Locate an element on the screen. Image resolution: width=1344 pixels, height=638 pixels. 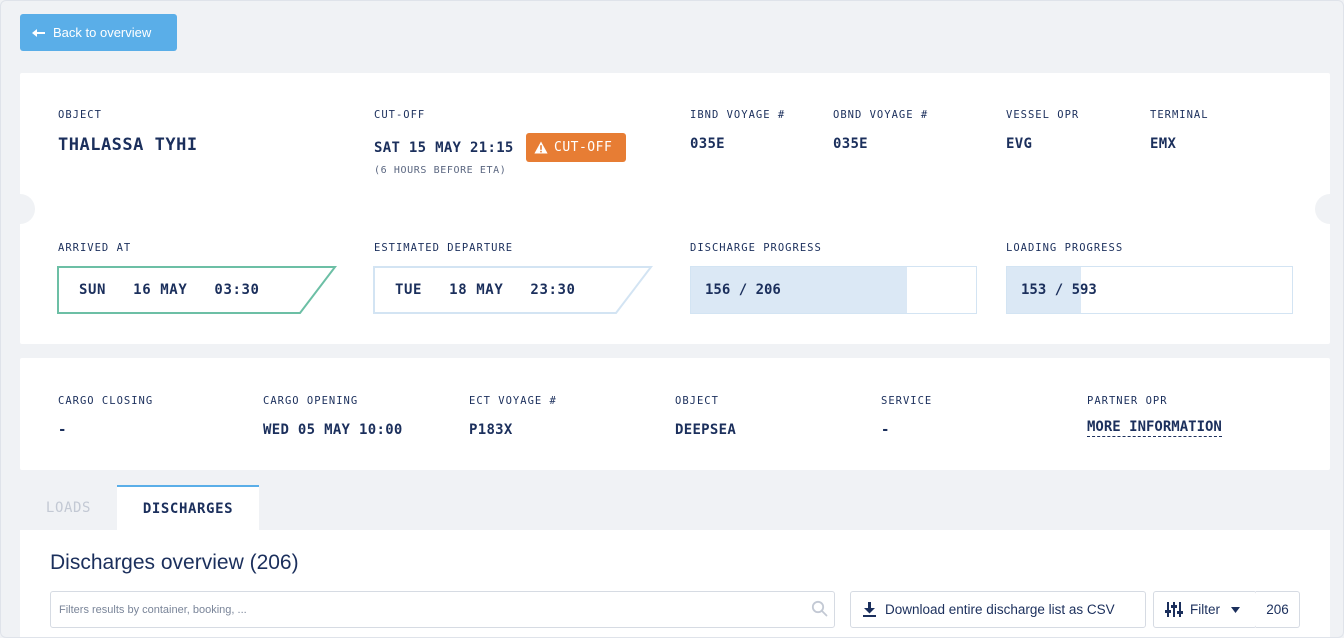
discharge-progress-bar: 156 / 206 is located at coordinates (833, 290).